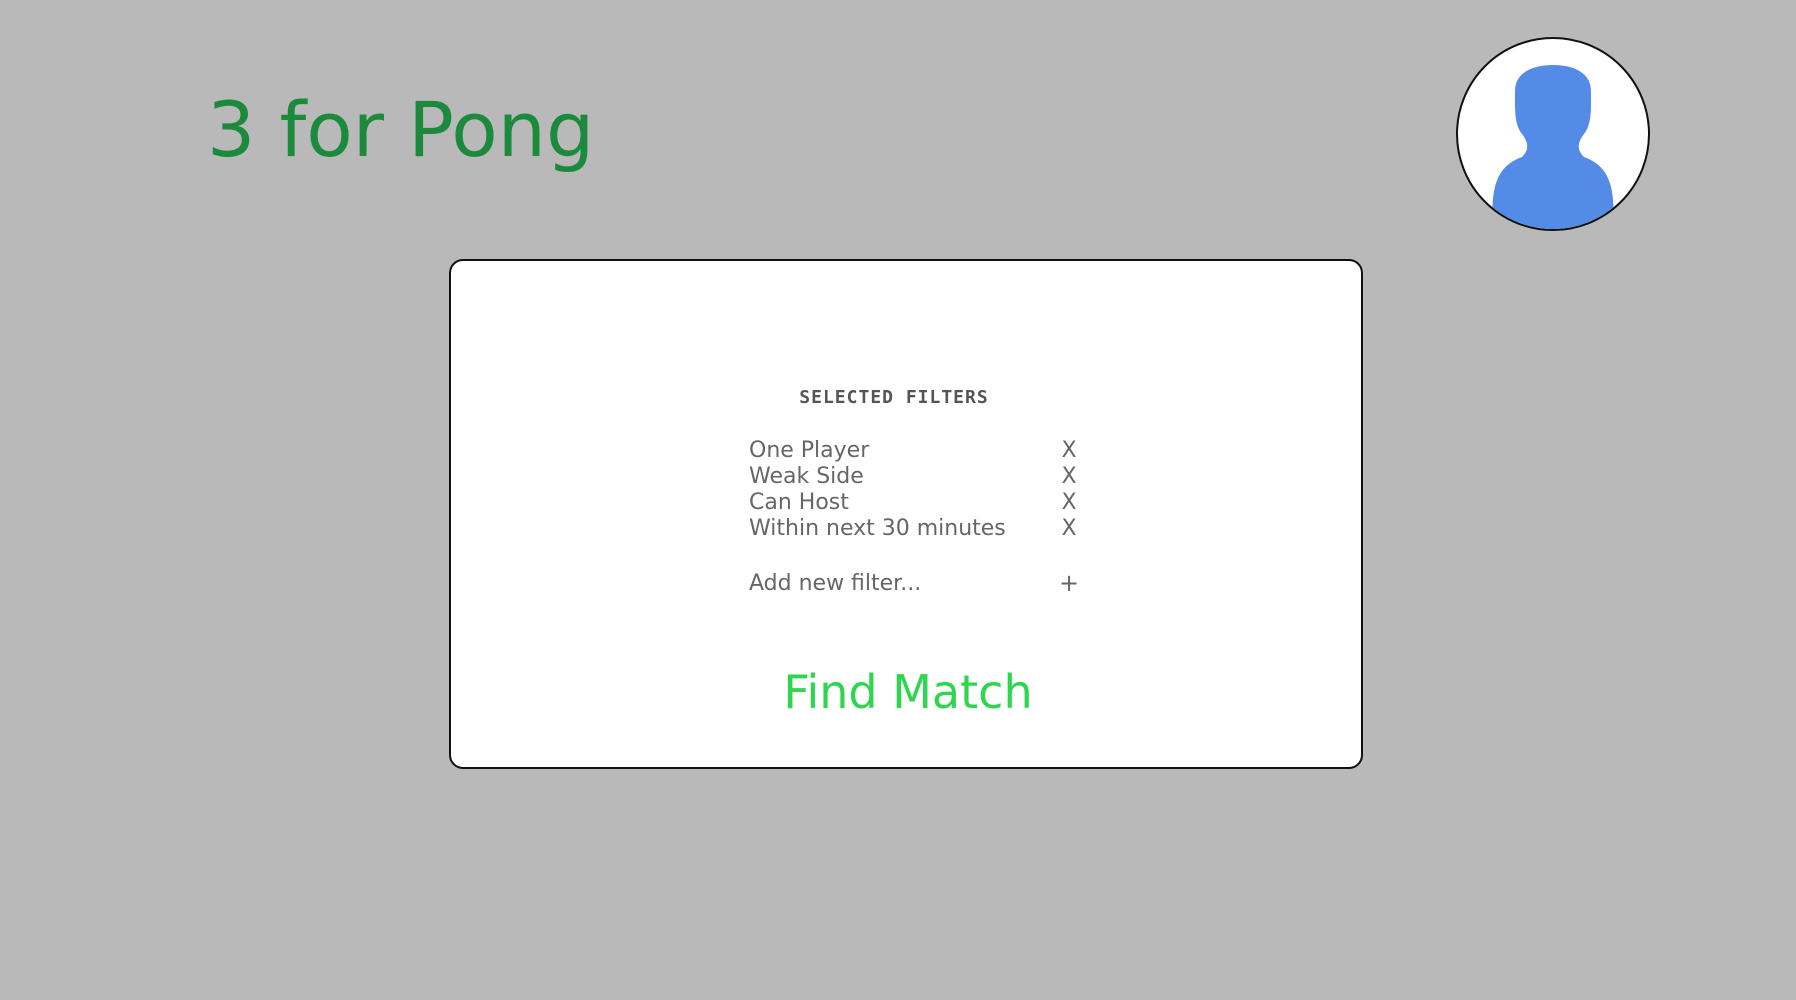  I want to click on filter-item: Within next 30 minutes X, so click(914, 528).